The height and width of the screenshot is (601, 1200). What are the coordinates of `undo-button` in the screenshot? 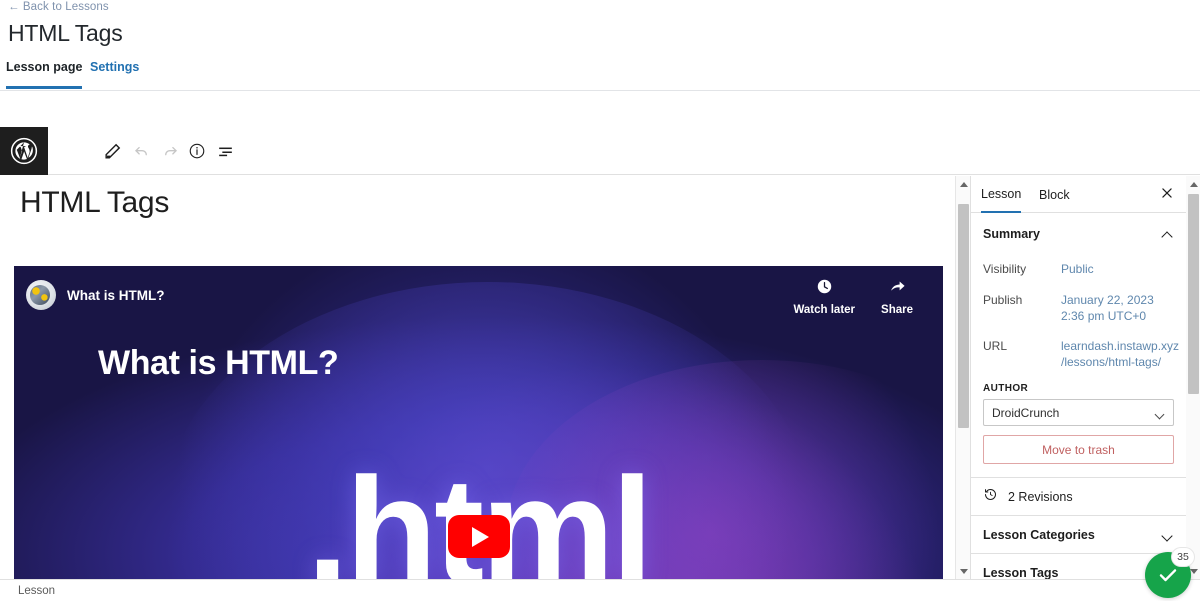 It's located at (141, 151).